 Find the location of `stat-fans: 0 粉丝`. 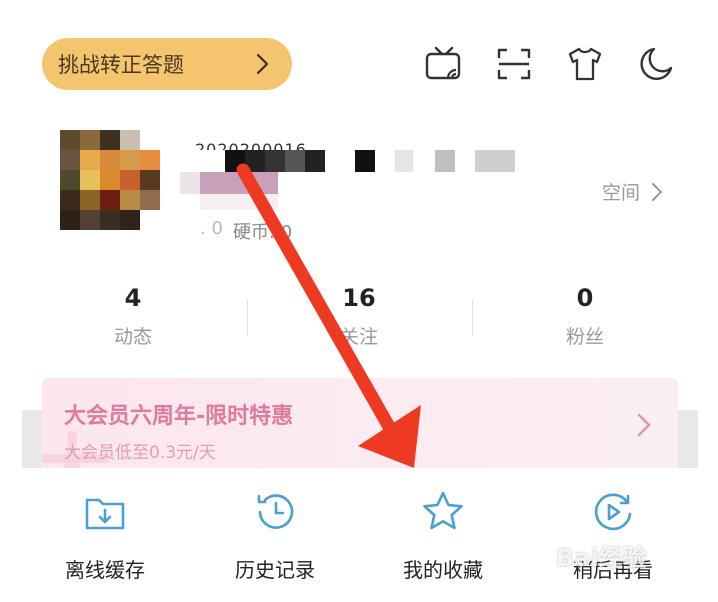

stat-fans: 0 粉丝 is located at coordinates (585, 315).